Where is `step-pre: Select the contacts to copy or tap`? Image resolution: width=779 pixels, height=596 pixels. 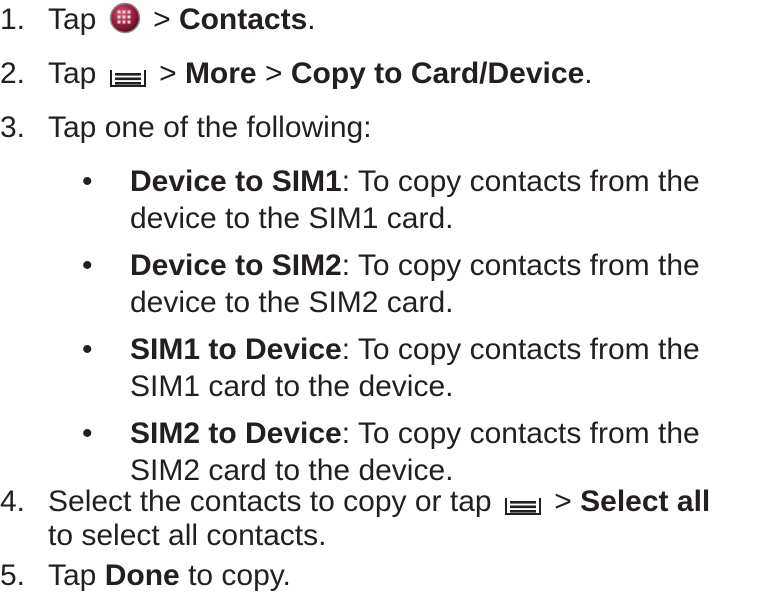
step-pre: Select the contacts to copy or tap is located at coordinates (270, 501).